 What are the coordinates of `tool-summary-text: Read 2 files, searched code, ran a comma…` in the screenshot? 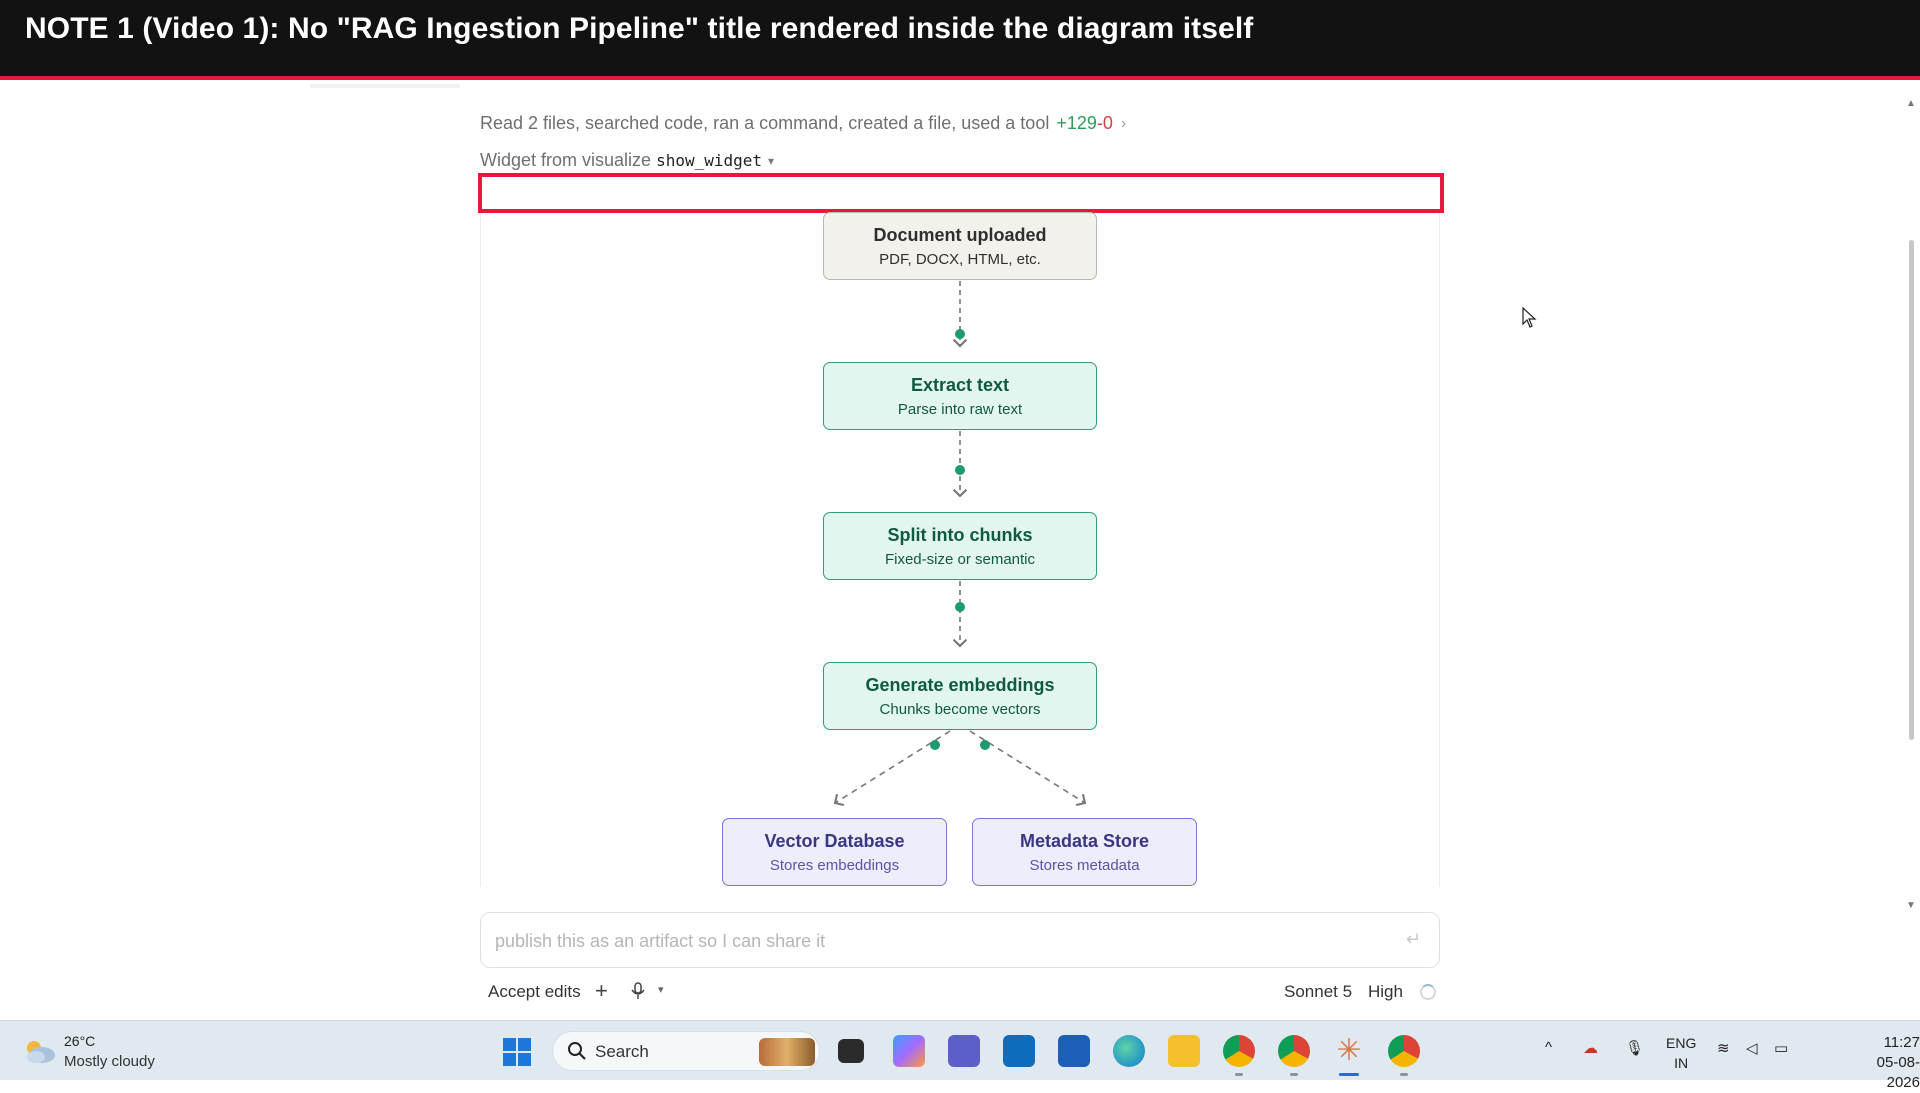 It's located at (765, 123).